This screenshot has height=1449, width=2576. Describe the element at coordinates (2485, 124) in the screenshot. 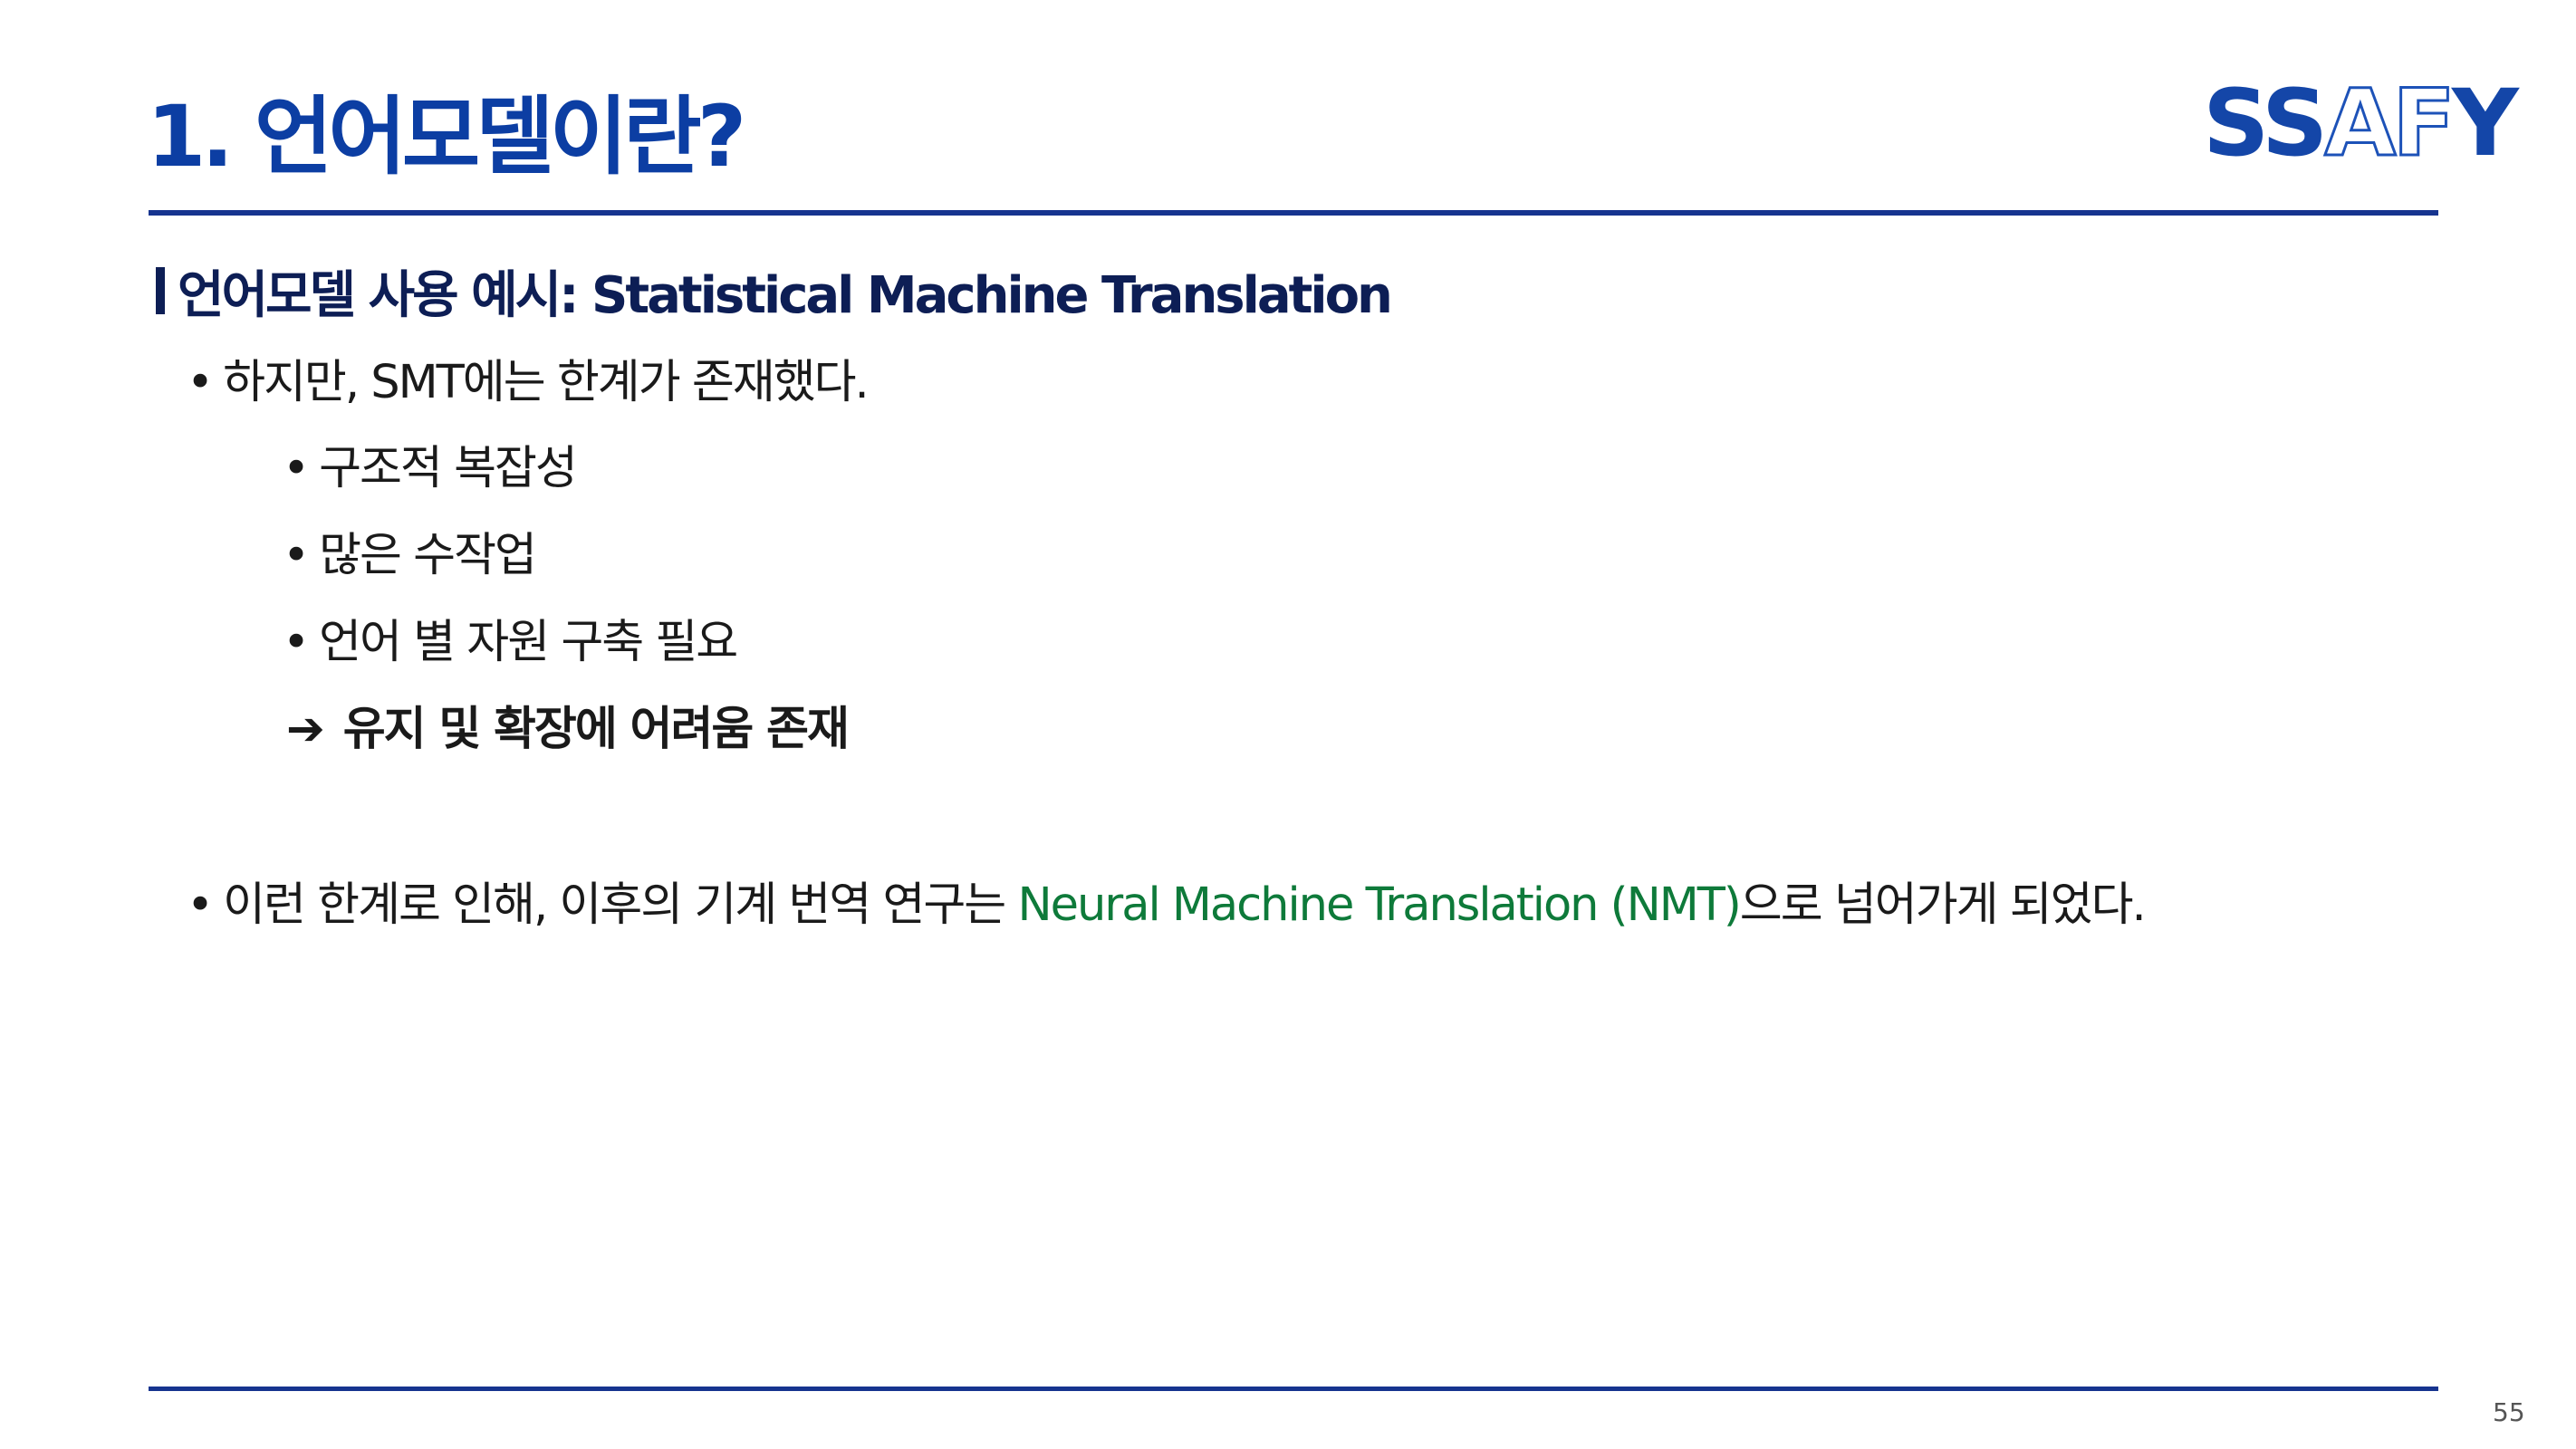

I see `logo-part-3: Y` at that location.